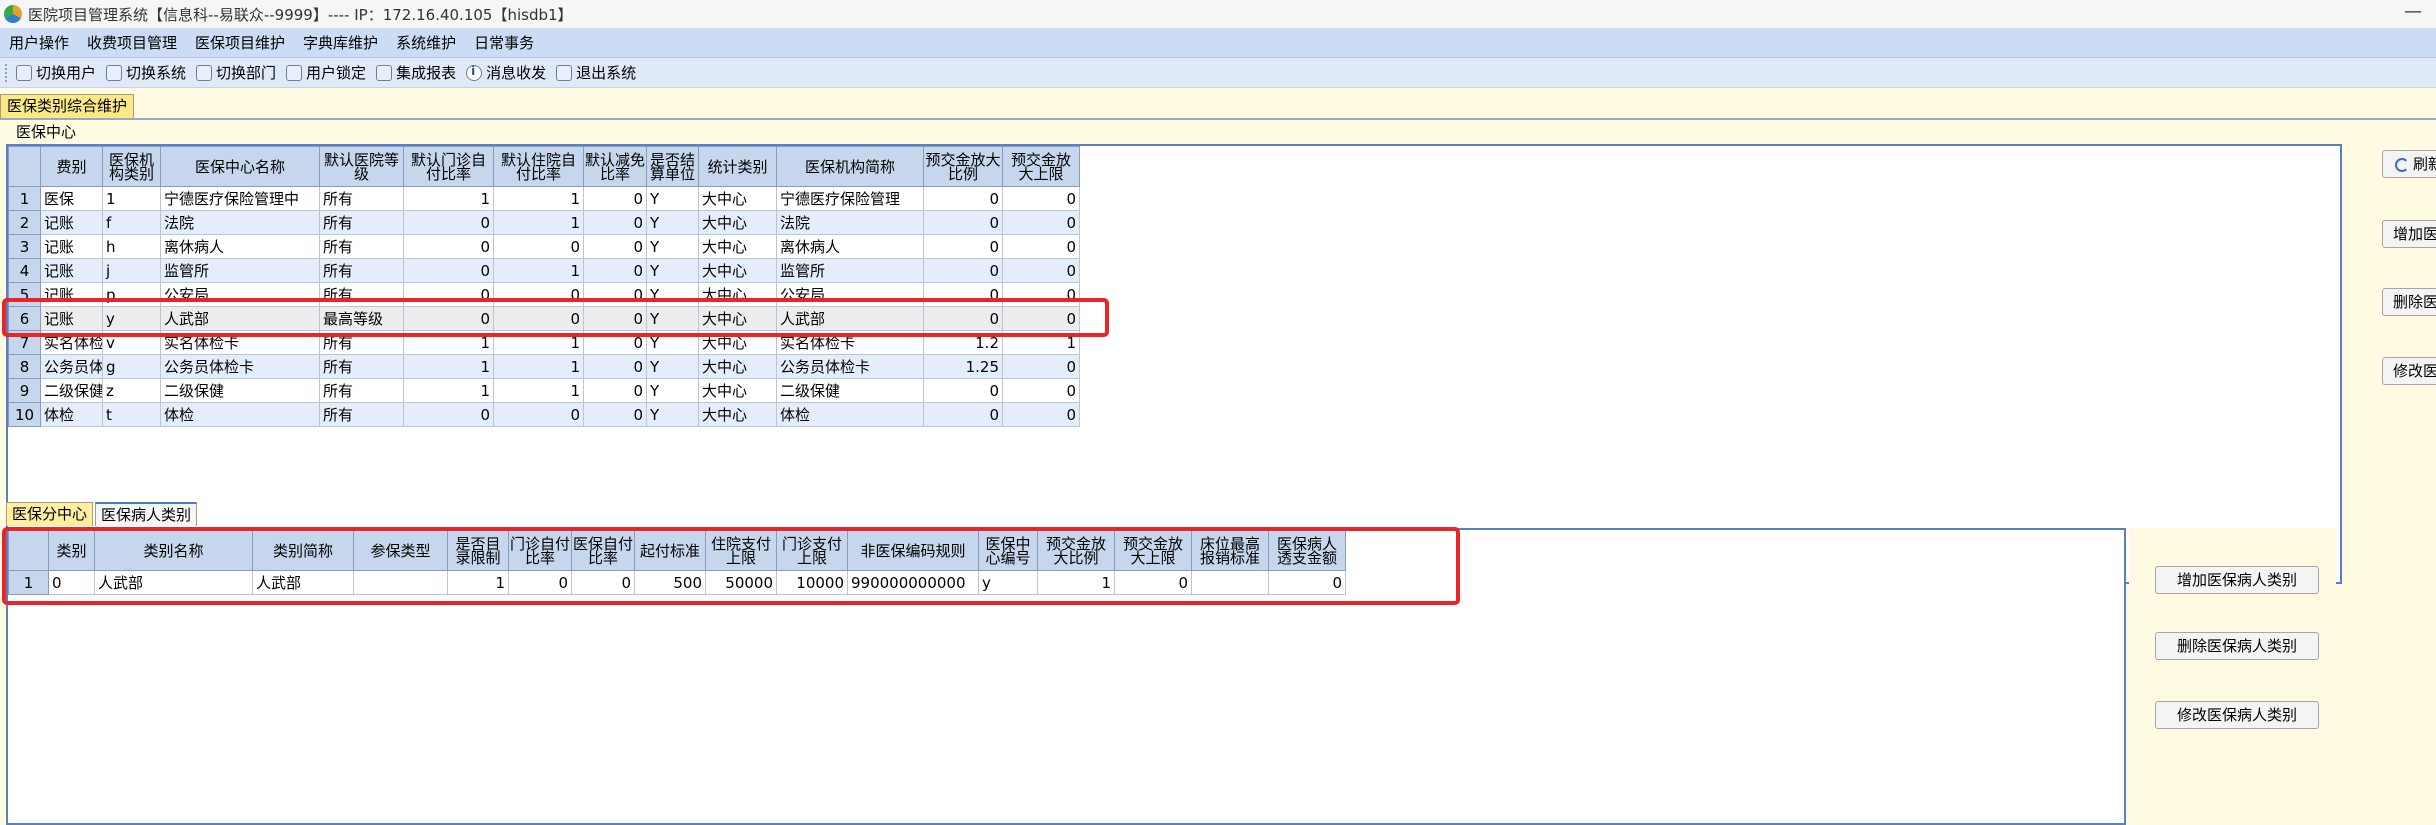 The height and width of the screenshot is (825, 2436). I want to click on table-row: 6 记账 y 人武部 最高等级 0 0 0 Y 大中心 人武部 0 0, so click(544, 318).